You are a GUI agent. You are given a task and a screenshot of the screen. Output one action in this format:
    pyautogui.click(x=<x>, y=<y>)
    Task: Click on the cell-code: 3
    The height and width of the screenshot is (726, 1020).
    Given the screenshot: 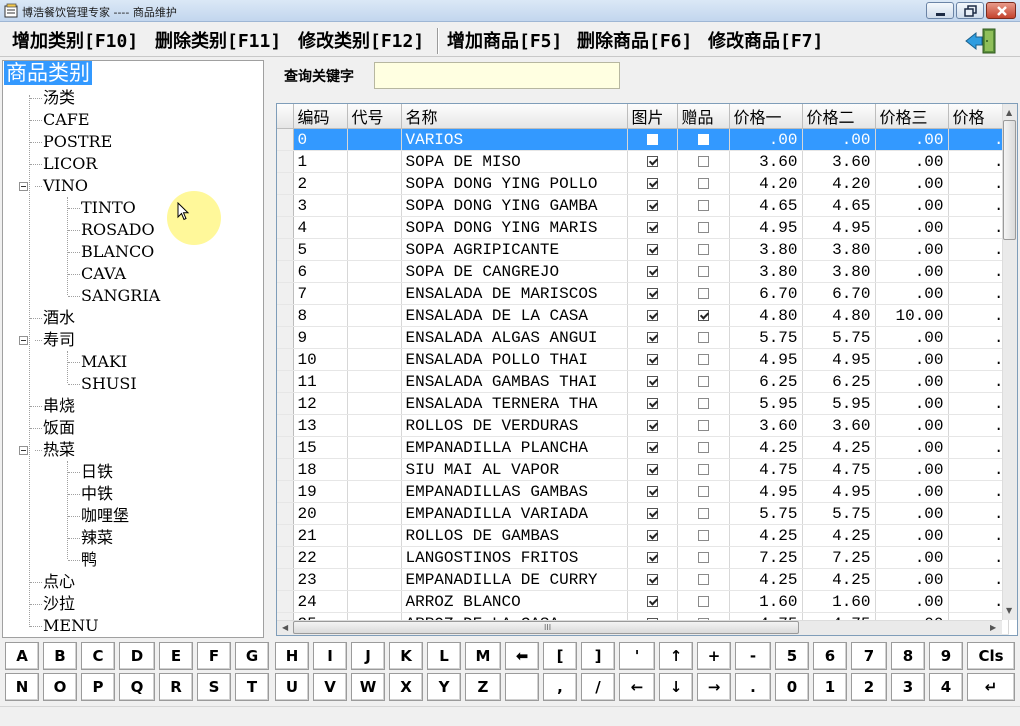 What is the action you would take?
    pyautogui.click(x=320, y=205)
    